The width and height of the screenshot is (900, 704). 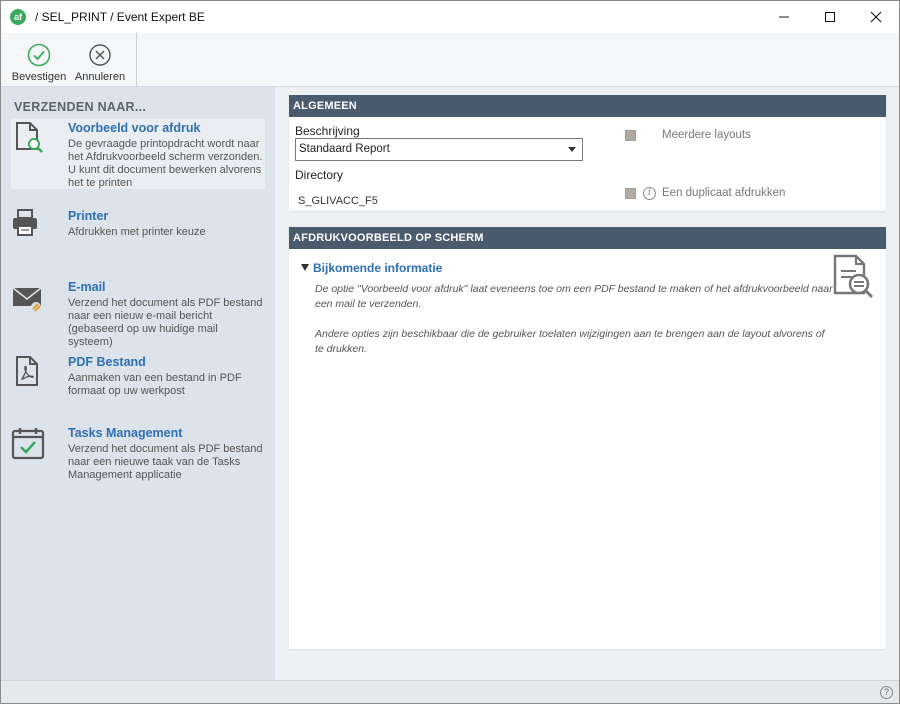 I want to click on sidebar-item-title: PDF Bestand, so click(x=107, y=362).